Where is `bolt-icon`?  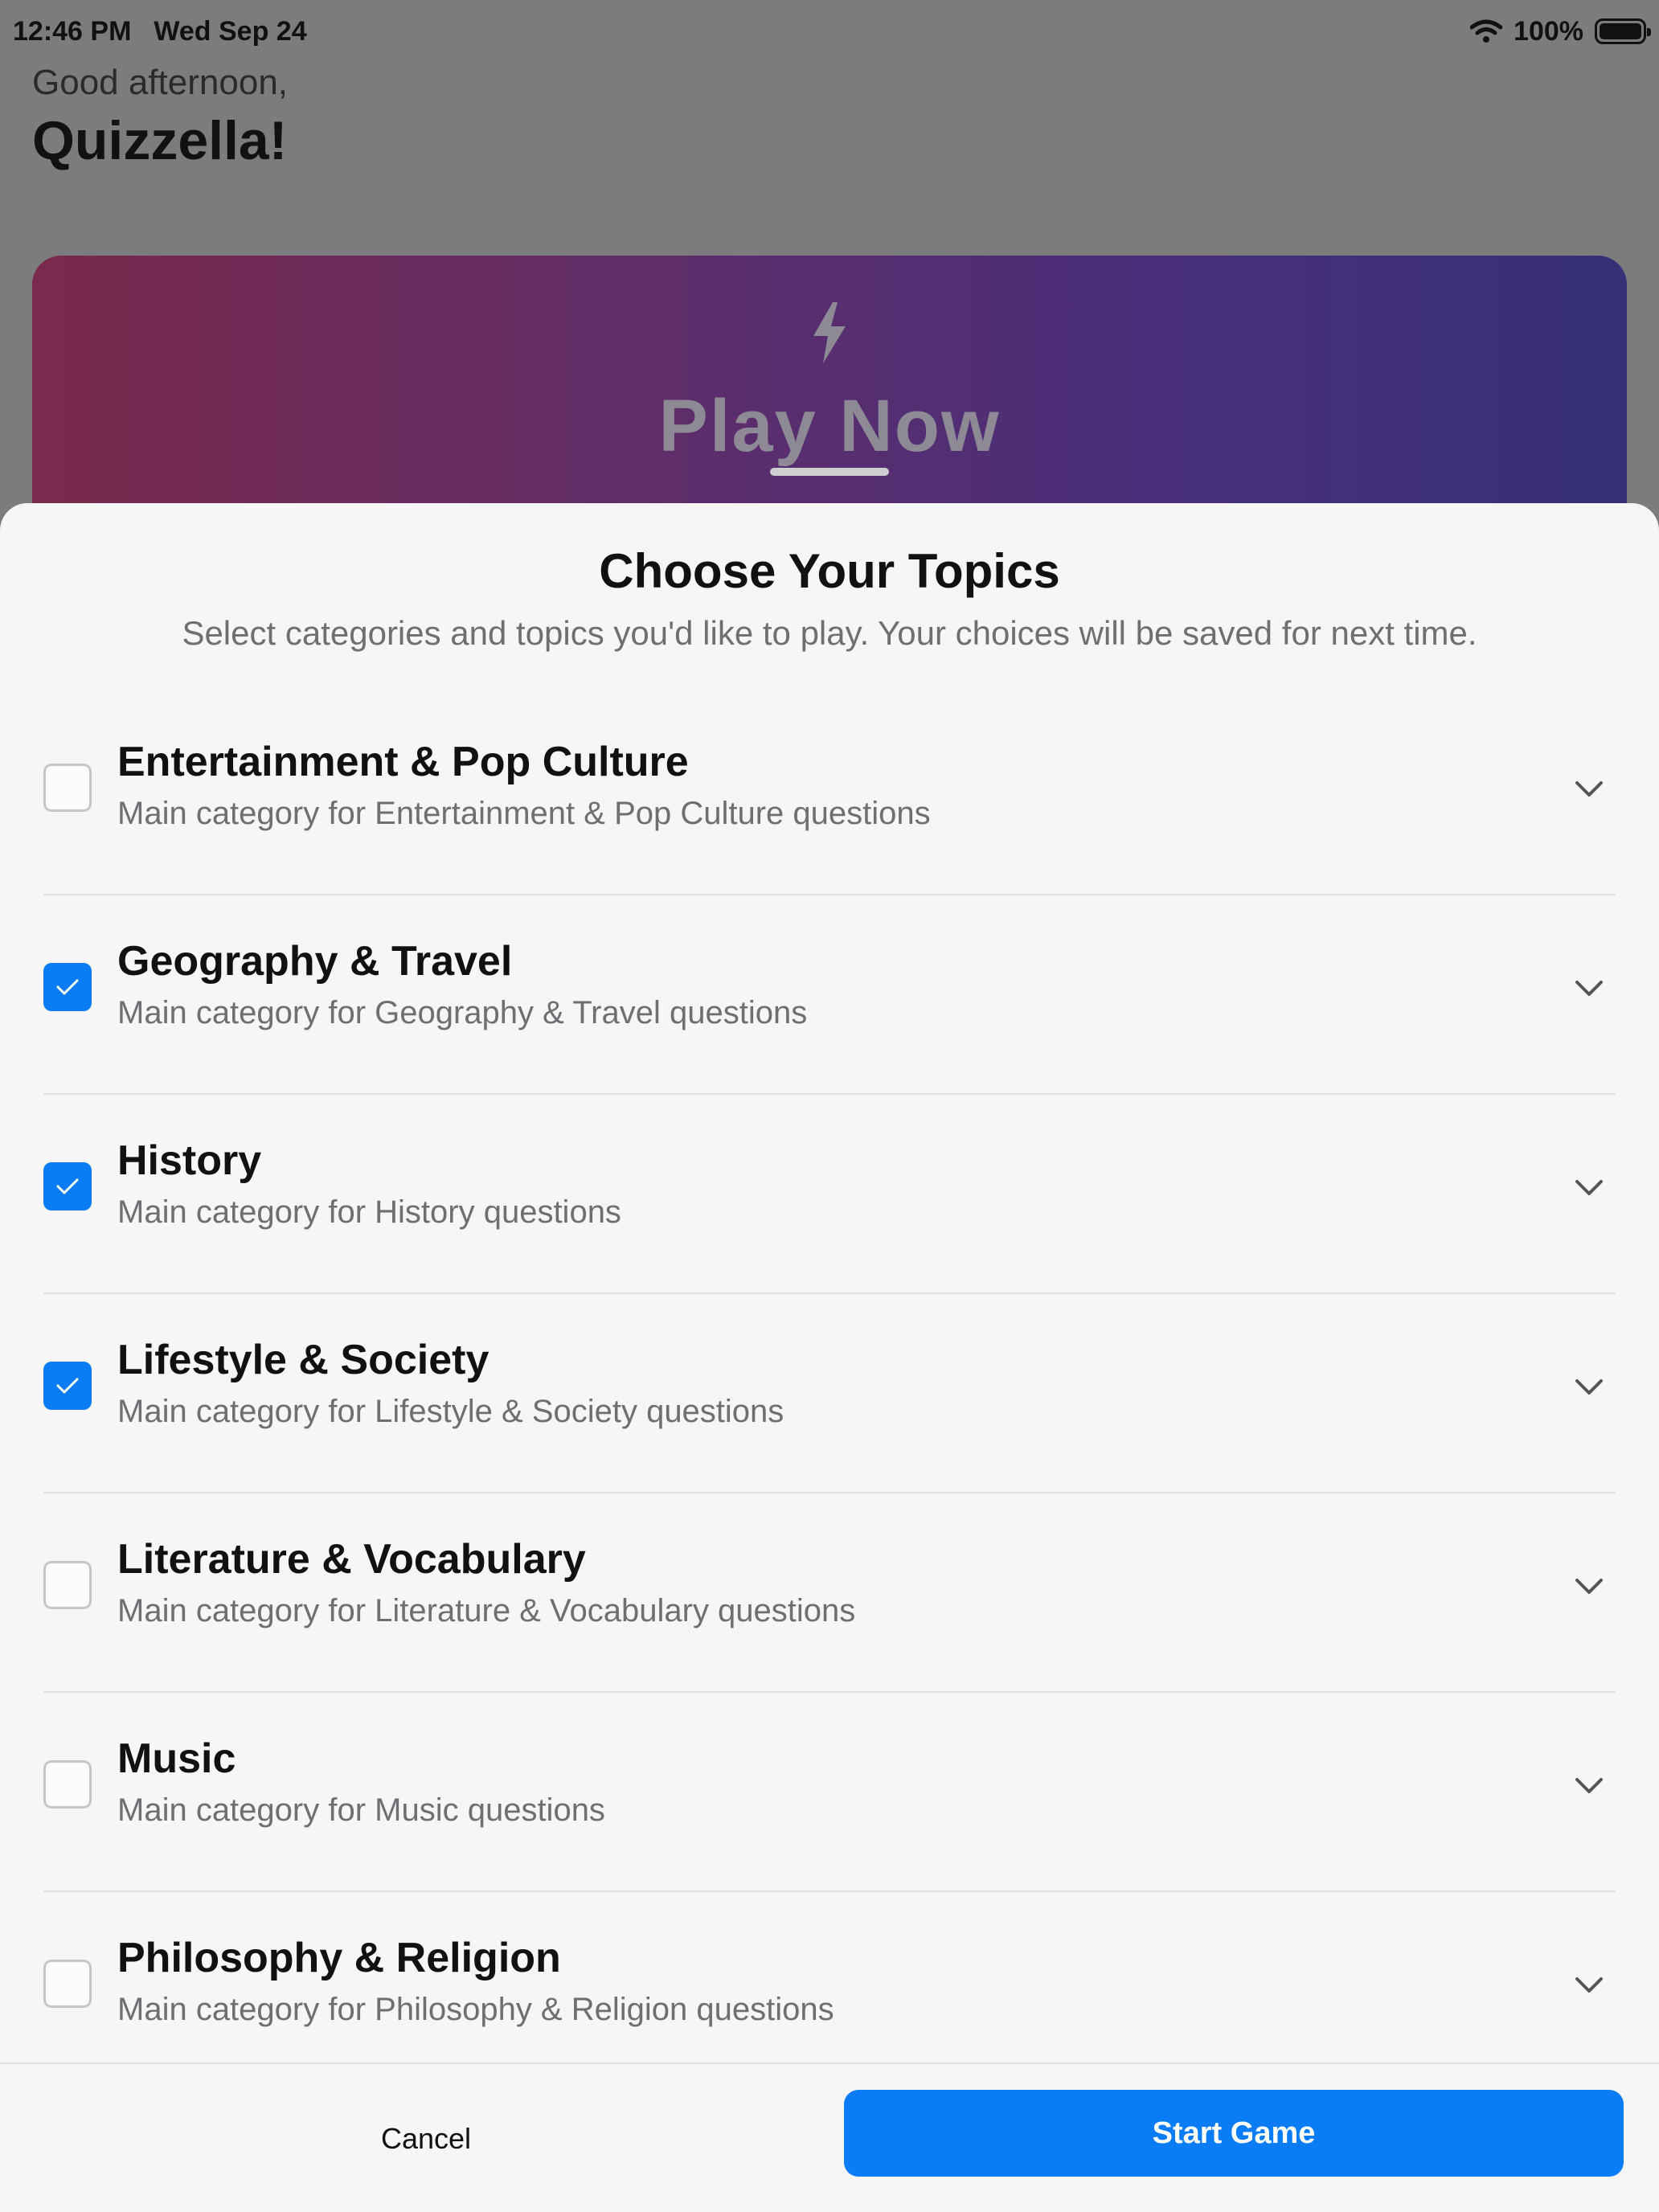 bolt-icon is located at coordinates (829, 332).